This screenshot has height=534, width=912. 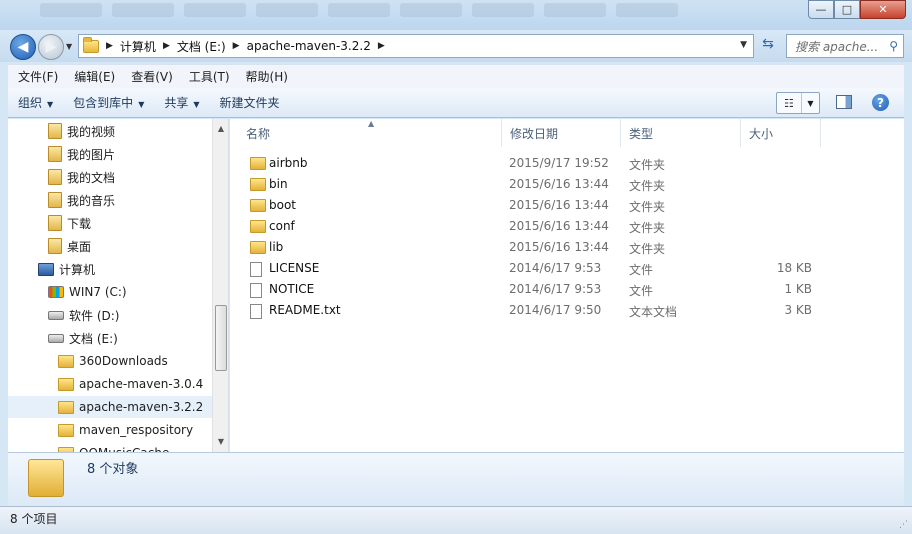 What do you see at coordinates (56, 315) in the screenshot?
I see `drive-icon` at bounding box center [56, 315].